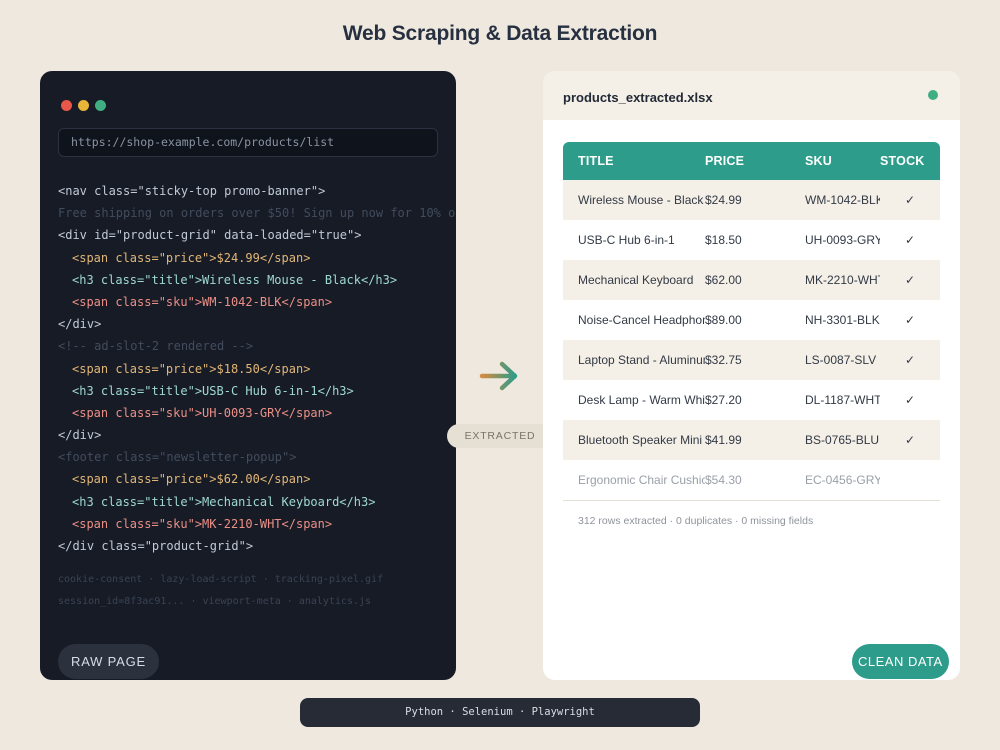 This screenshot has width=1000, height=750. Describe the element at coordinates (248, 142) in the screenshot. I see `url-bar: https://shop-example.com/products/list` at that location.